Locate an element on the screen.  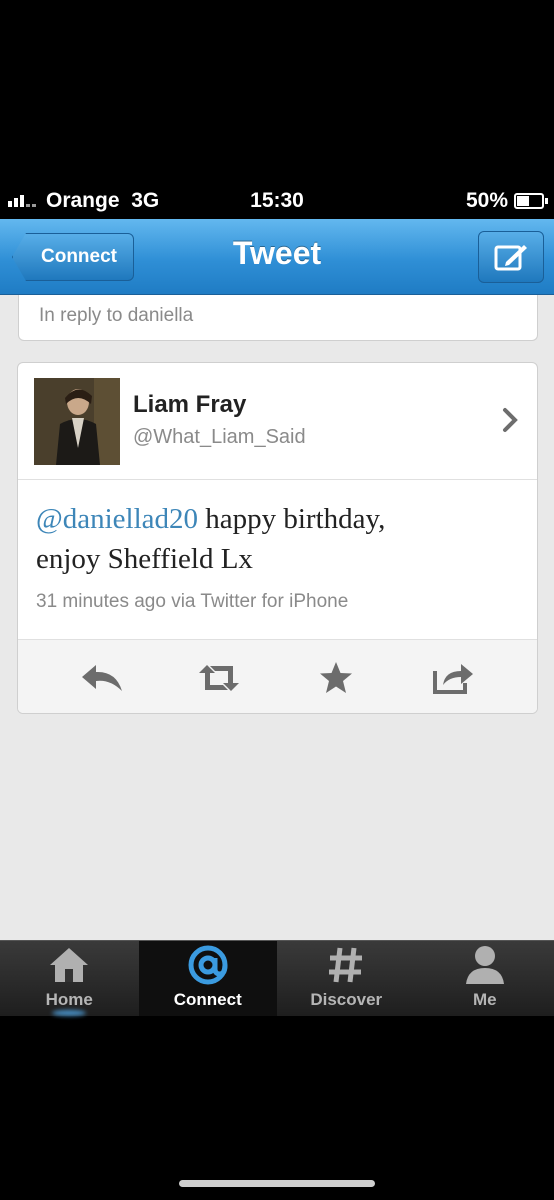
mention-link: @daniellad20 is located at coordinates (117, 519).